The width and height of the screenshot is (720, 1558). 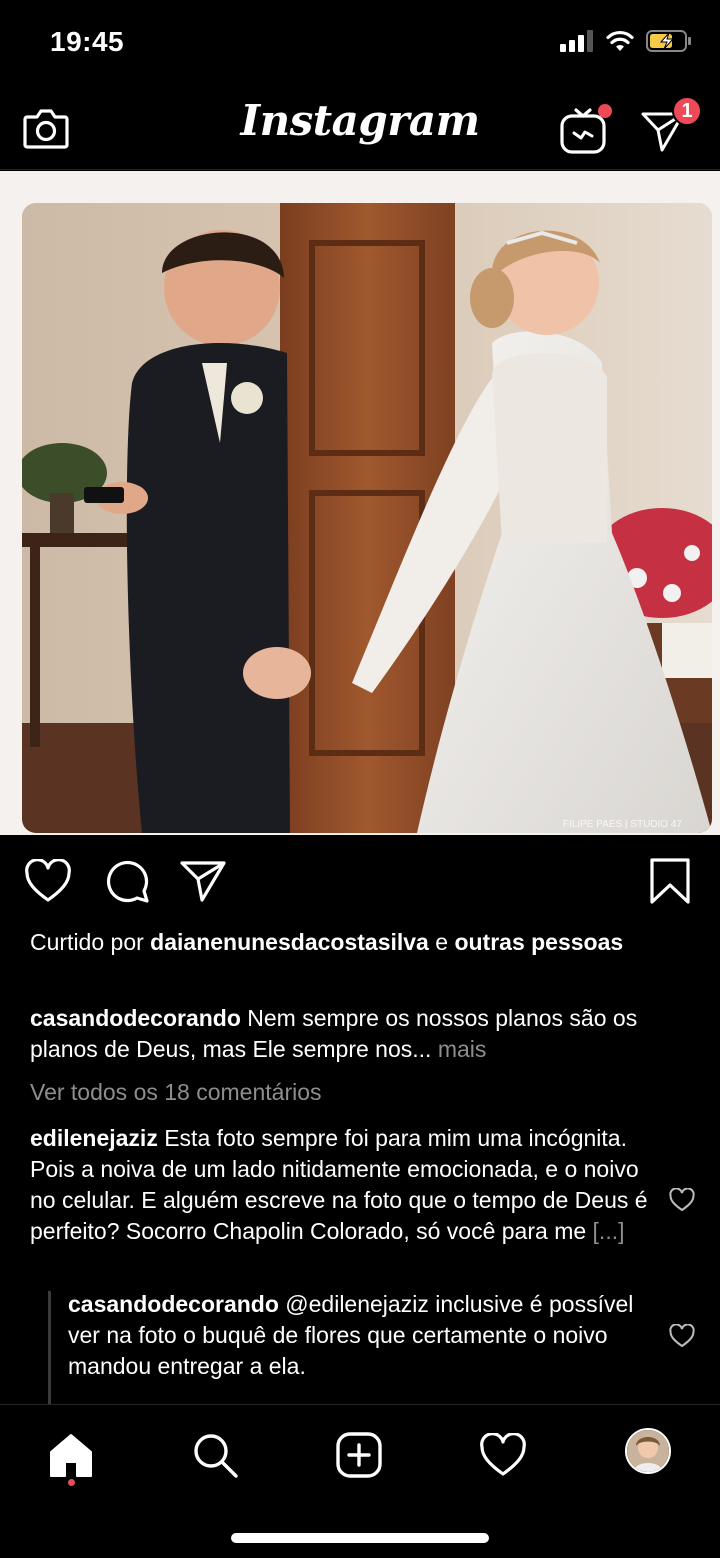 What do you see at coordinates (94, 1138) in the screenshot?
I see `comment-username: edilenejaziz` at bounding box center [94, 1138].